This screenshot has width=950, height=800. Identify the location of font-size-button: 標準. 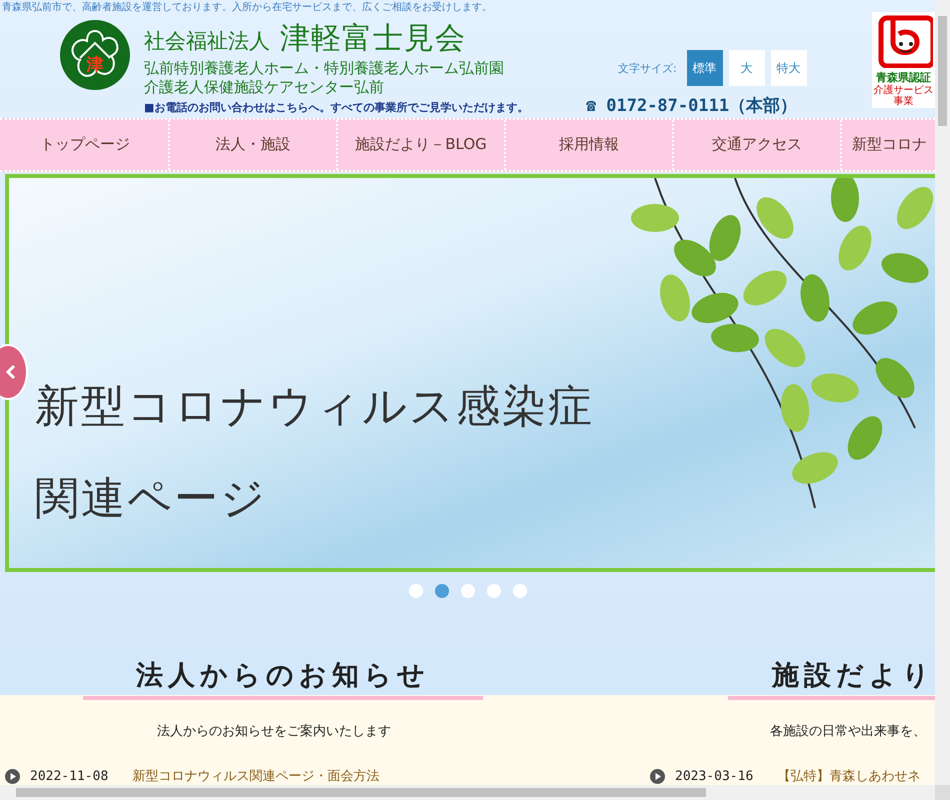
(704, 68).